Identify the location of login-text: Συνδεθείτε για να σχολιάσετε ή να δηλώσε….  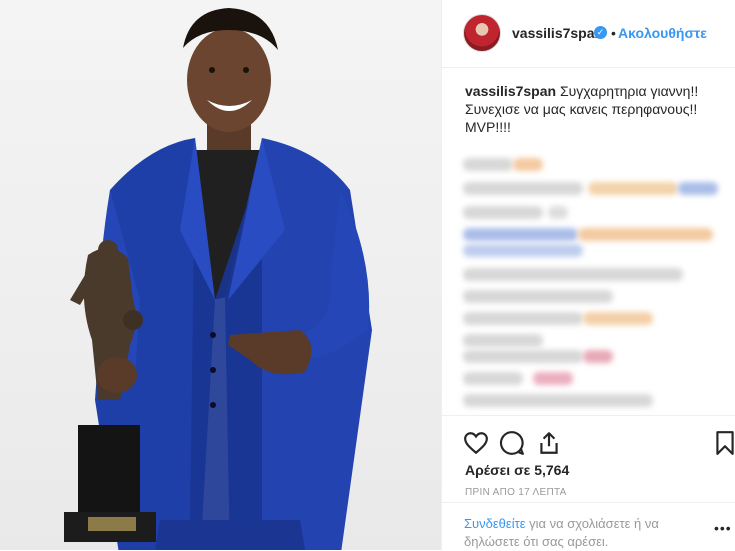
(579, 533).